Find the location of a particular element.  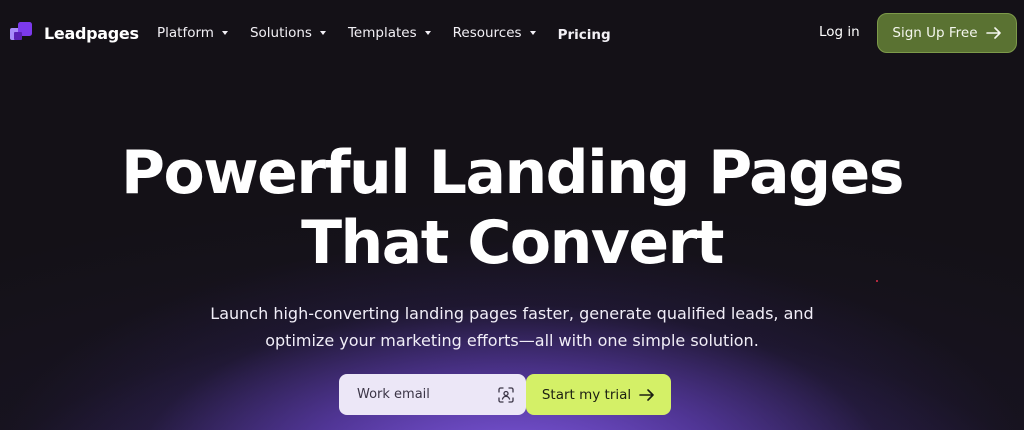

nav-item-label: Platform is located at coordinates (185, 33).